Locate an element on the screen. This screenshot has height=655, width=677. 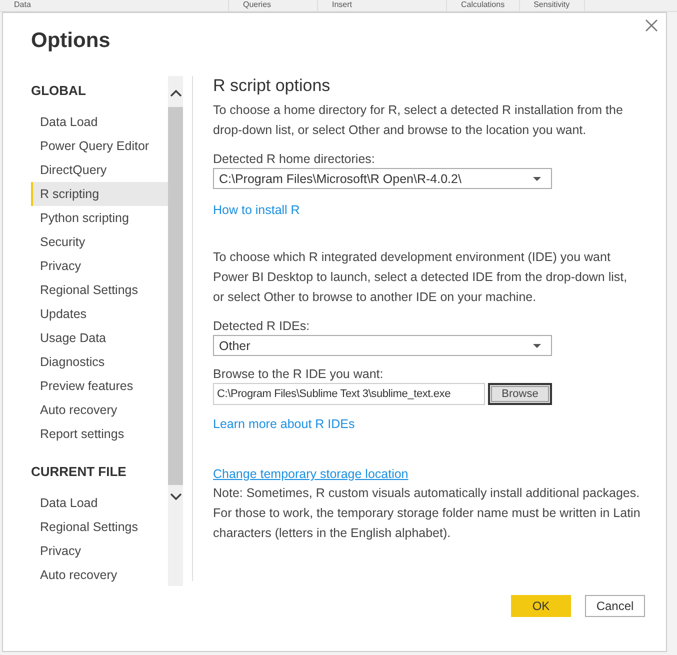
browse-button: Browse is located at coordinates (520, 394).